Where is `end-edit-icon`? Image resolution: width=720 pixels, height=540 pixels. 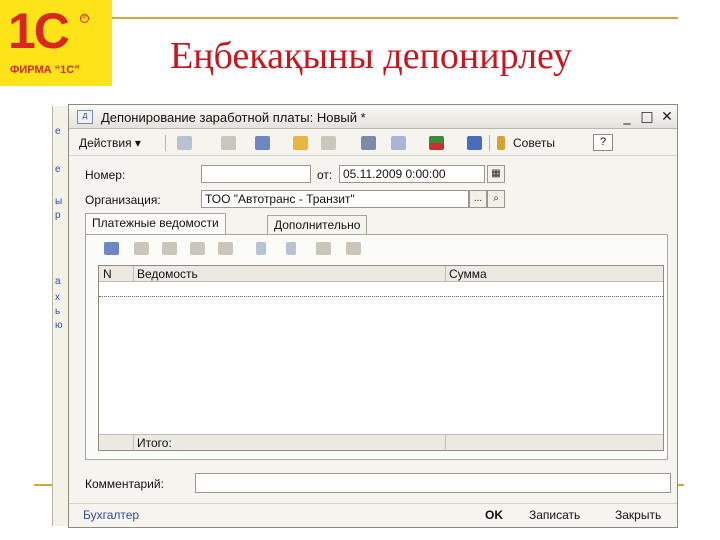
end-edit-icon is located at coordinates (225, 248).